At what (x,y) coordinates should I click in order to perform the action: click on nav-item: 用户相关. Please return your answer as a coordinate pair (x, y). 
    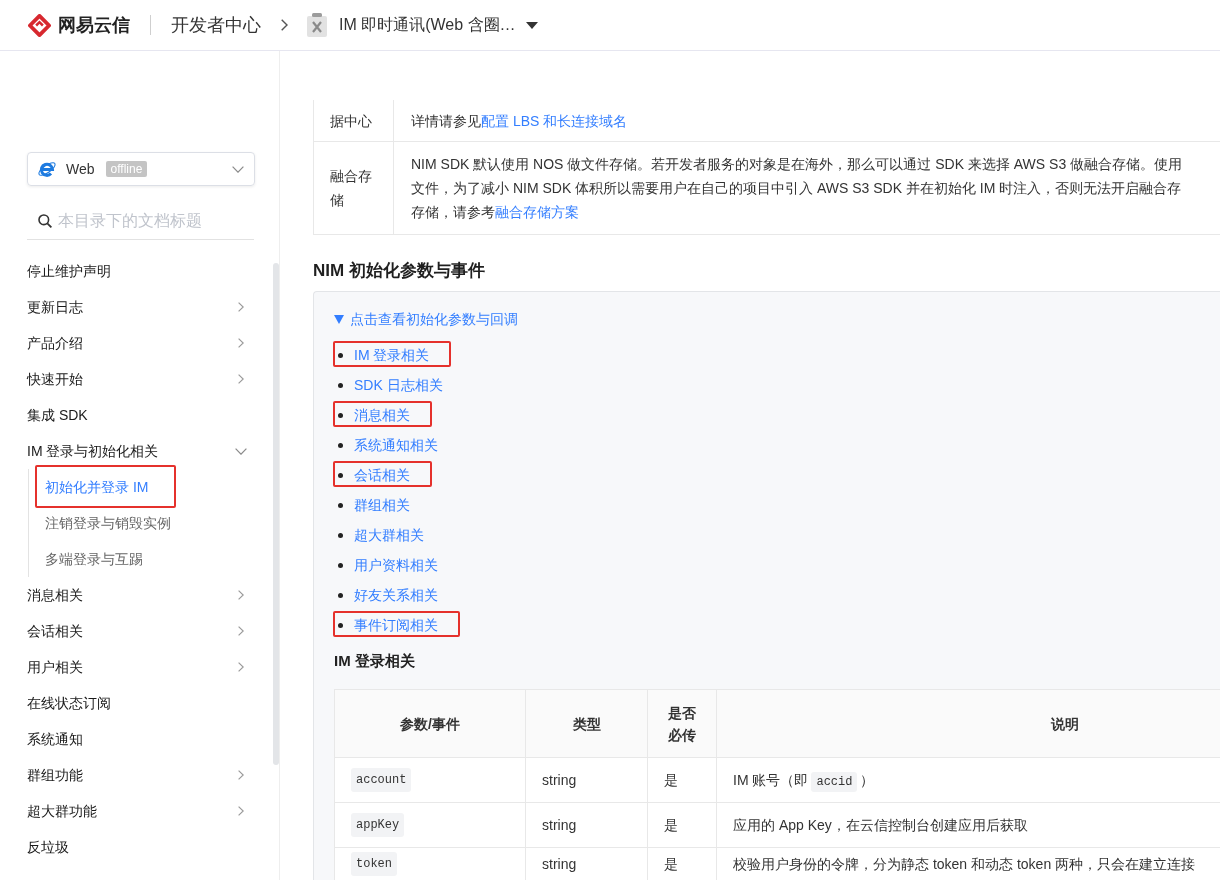
    Looking at the image, I should click on (140, 667).